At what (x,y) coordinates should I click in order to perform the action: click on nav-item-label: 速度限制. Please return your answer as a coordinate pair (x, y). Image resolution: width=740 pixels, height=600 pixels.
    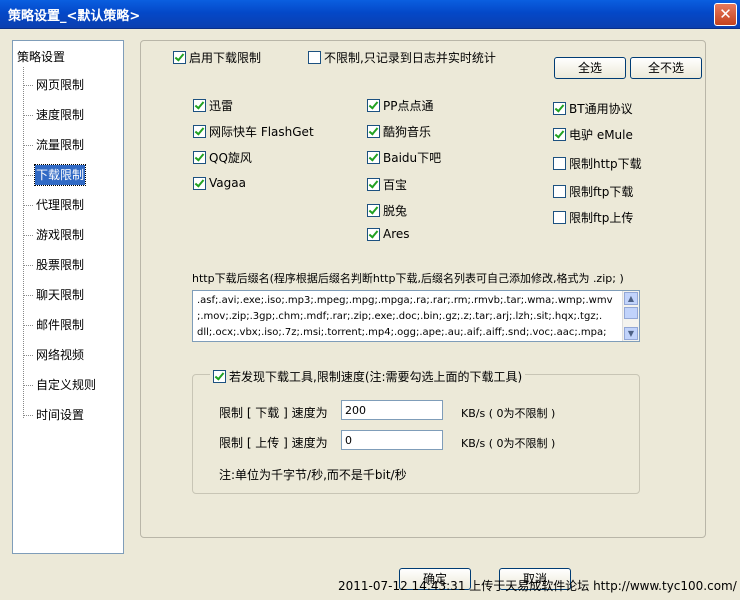
    Looking at the image, I should click on (60, 115).